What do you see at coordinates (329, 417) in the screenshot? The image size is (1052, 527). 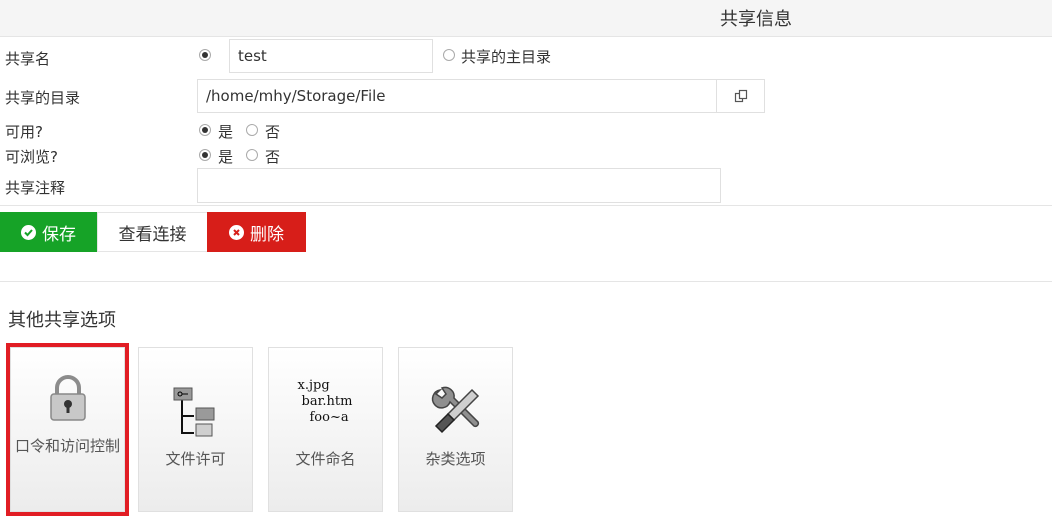 I see `file-naming-icon-line-3: foo~a` at bounding box center [329, 417].